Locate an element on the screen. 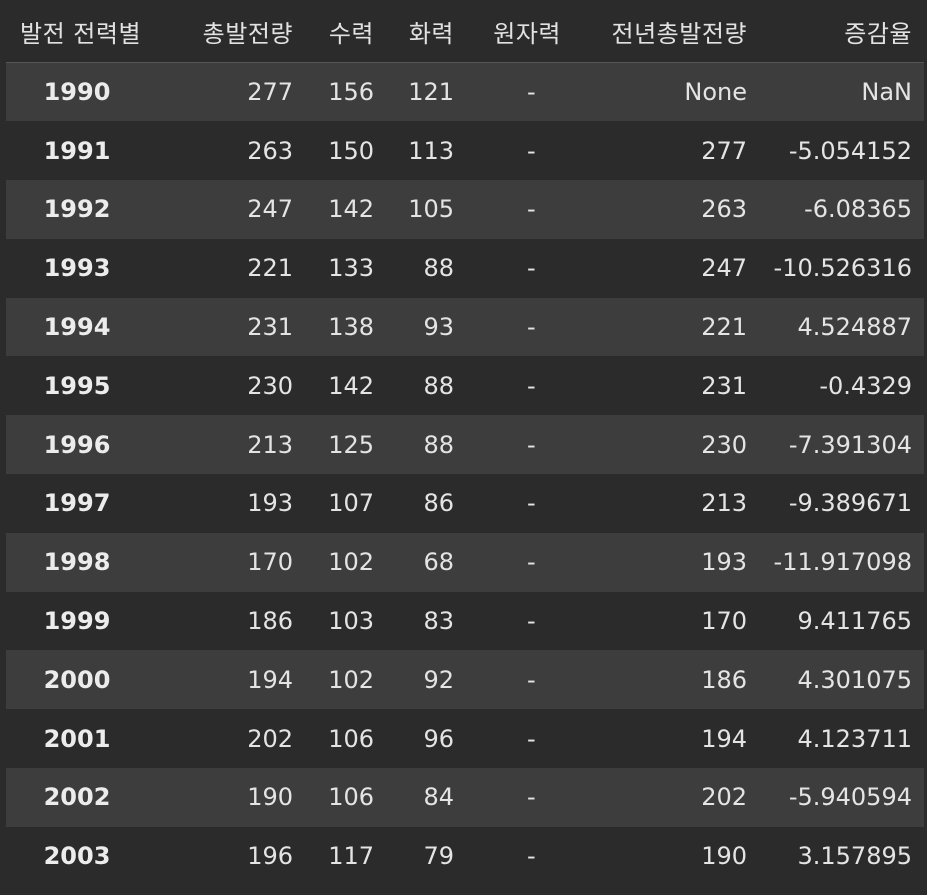  cell-prev-total: 213 is located at coordinates (724, 503).